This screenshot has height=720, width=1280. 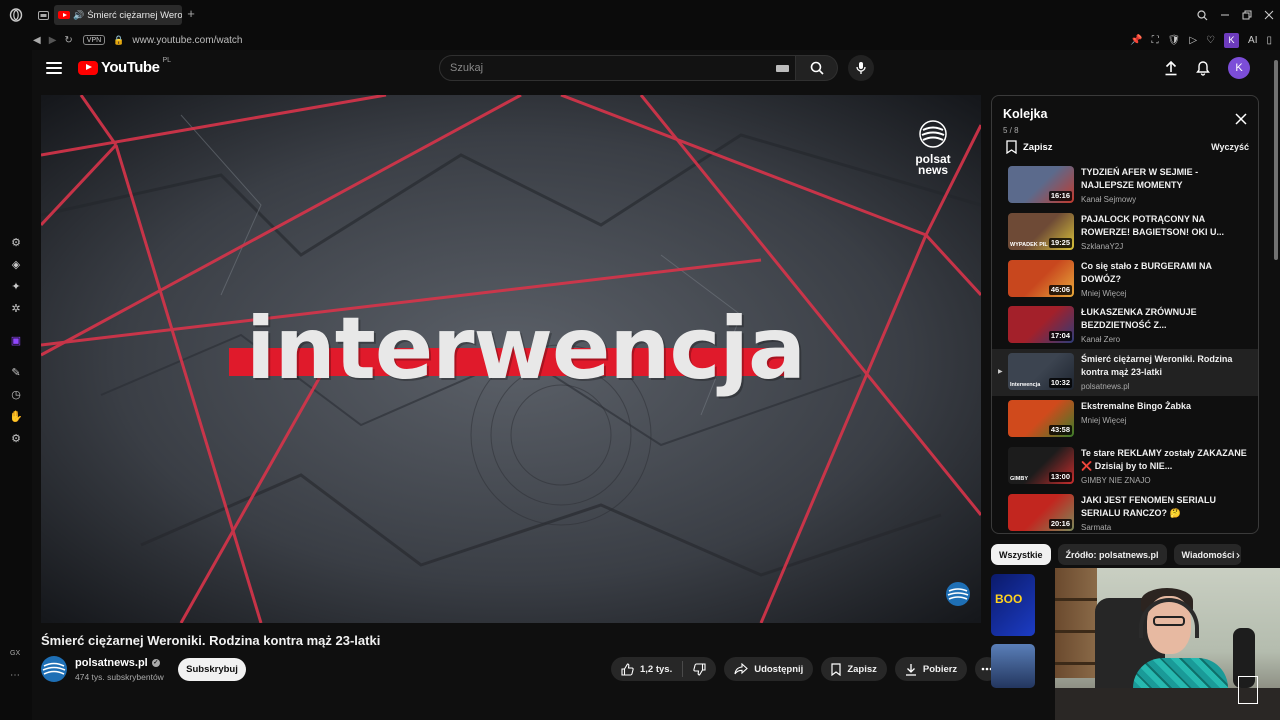 I want to click on voice-search-button, so click(x=861, y=68).